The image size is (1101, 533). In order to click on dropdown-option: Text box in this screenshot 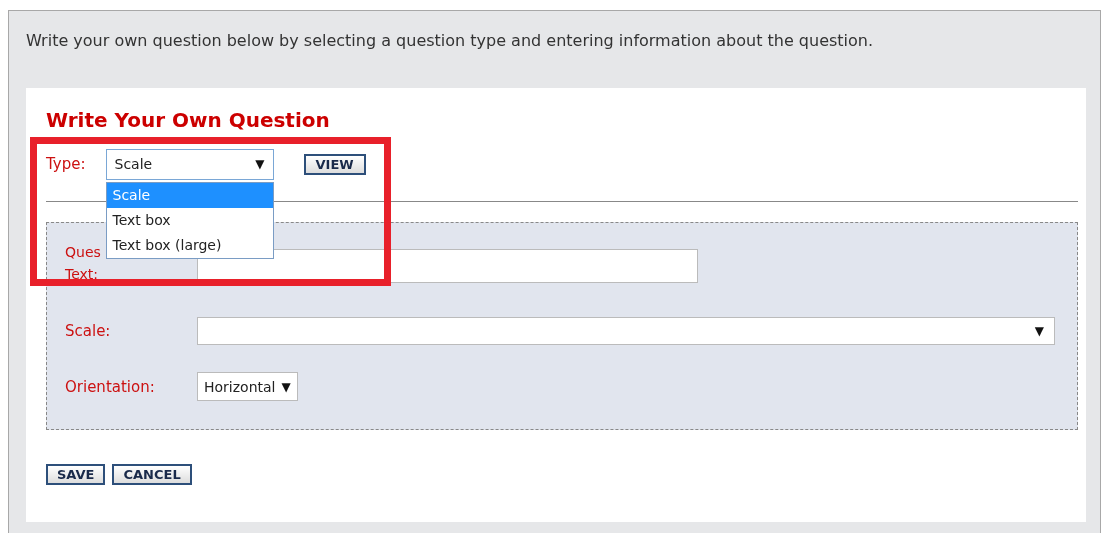, I will do `click(189, 220)`.